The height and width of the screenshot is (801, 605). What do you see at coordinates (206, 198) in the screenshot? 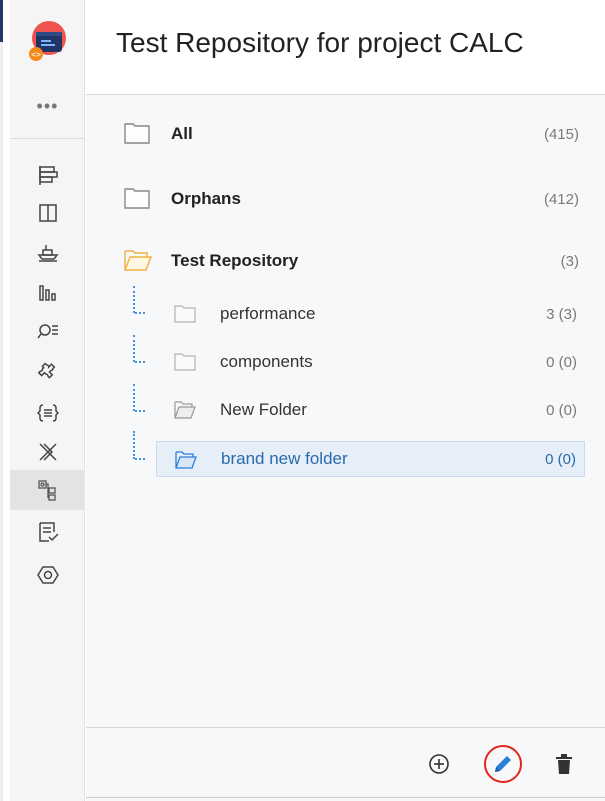
I see `tree-item-label: Orphans` at bounding box center [206, 198].